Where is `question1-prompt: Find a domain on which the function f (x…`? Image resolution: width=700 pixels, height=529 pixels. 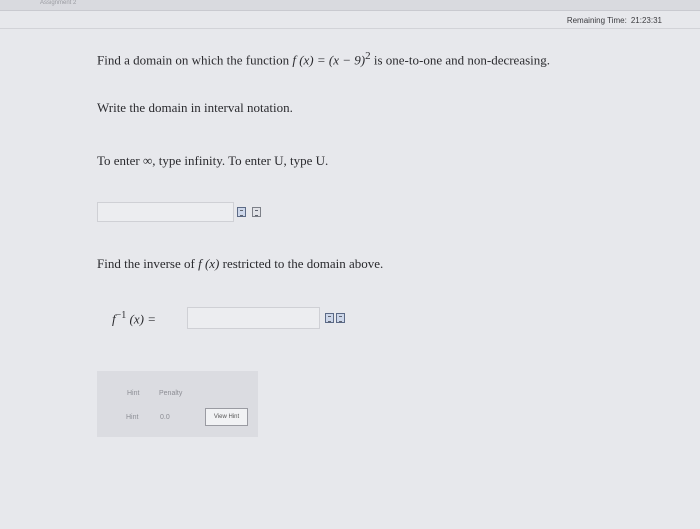 question1-prompt: Find a domain on which the function f (x… is located at coordinates (324, 59).